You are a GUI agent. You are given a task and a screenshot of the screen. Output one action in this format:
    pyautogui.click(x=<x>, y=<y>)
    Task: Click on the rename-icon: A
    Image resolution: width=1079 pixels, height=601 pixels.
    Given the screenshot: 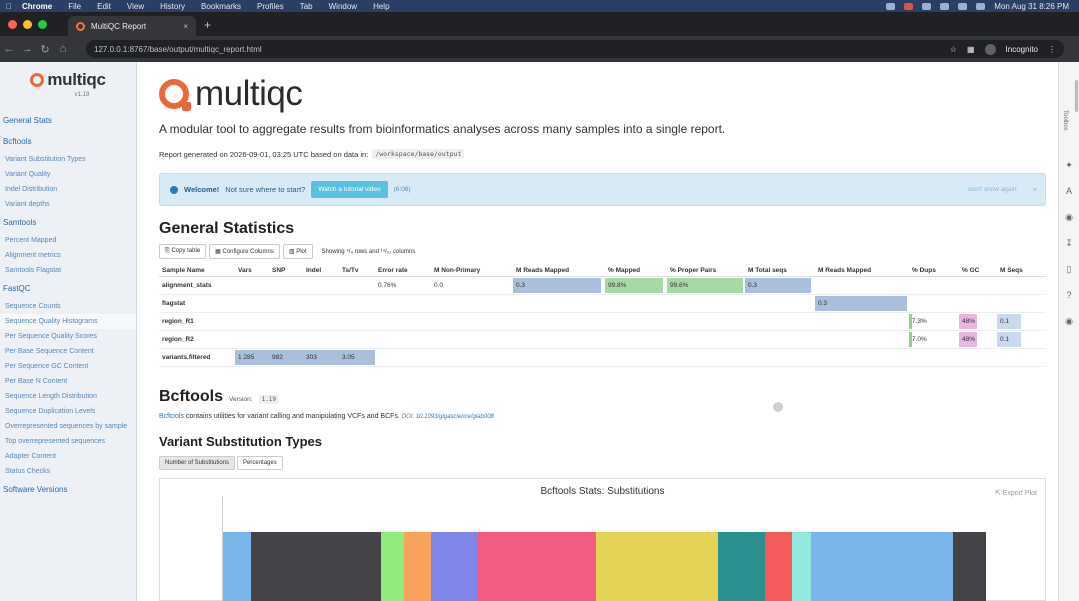 What is the action you would take?
    pyautogui.click(x=1069, y=191)
    